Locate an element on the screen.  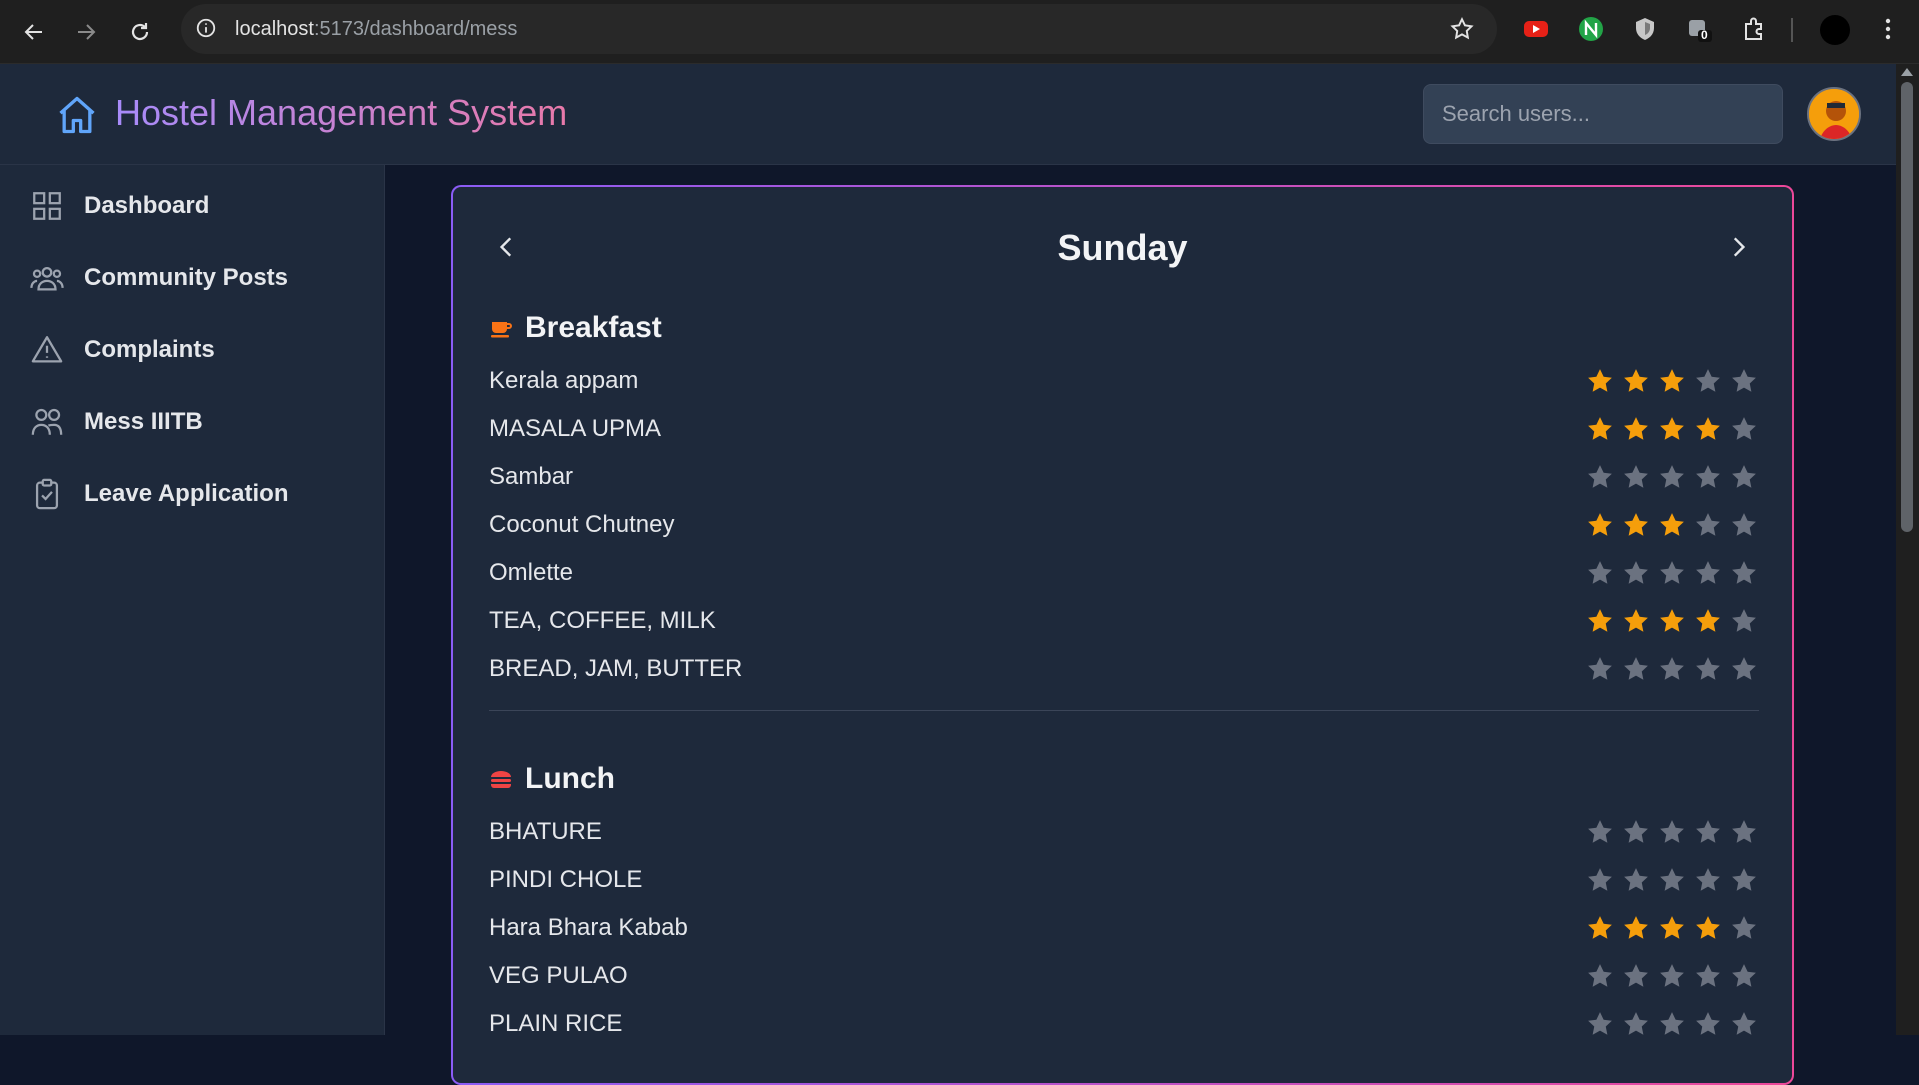
sidebar-item-dashboard: Dashboard is located at coordinates (195, 206).